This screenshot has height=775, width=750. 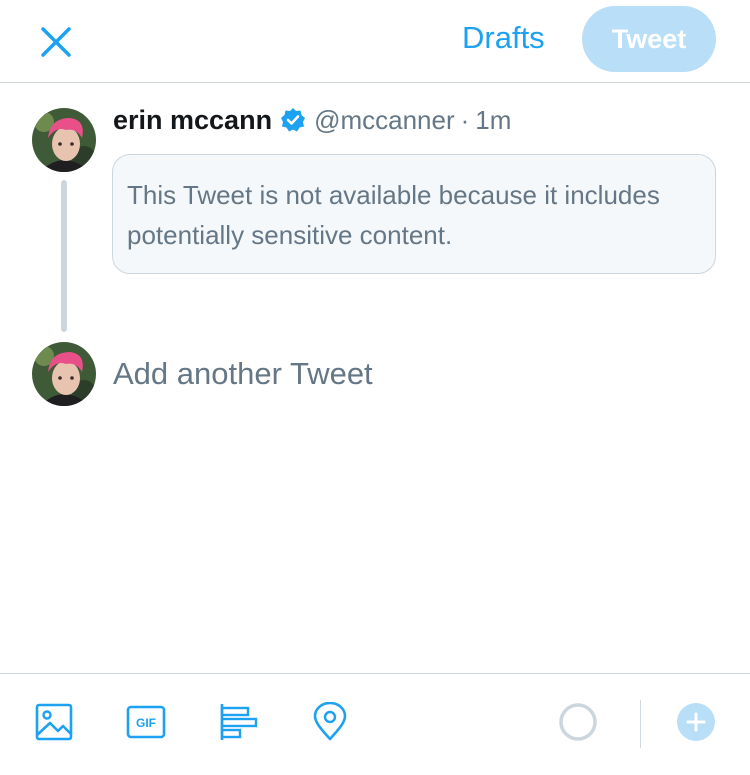 I want to click on tweet-button: Tweet, so click(x=649, y=39).